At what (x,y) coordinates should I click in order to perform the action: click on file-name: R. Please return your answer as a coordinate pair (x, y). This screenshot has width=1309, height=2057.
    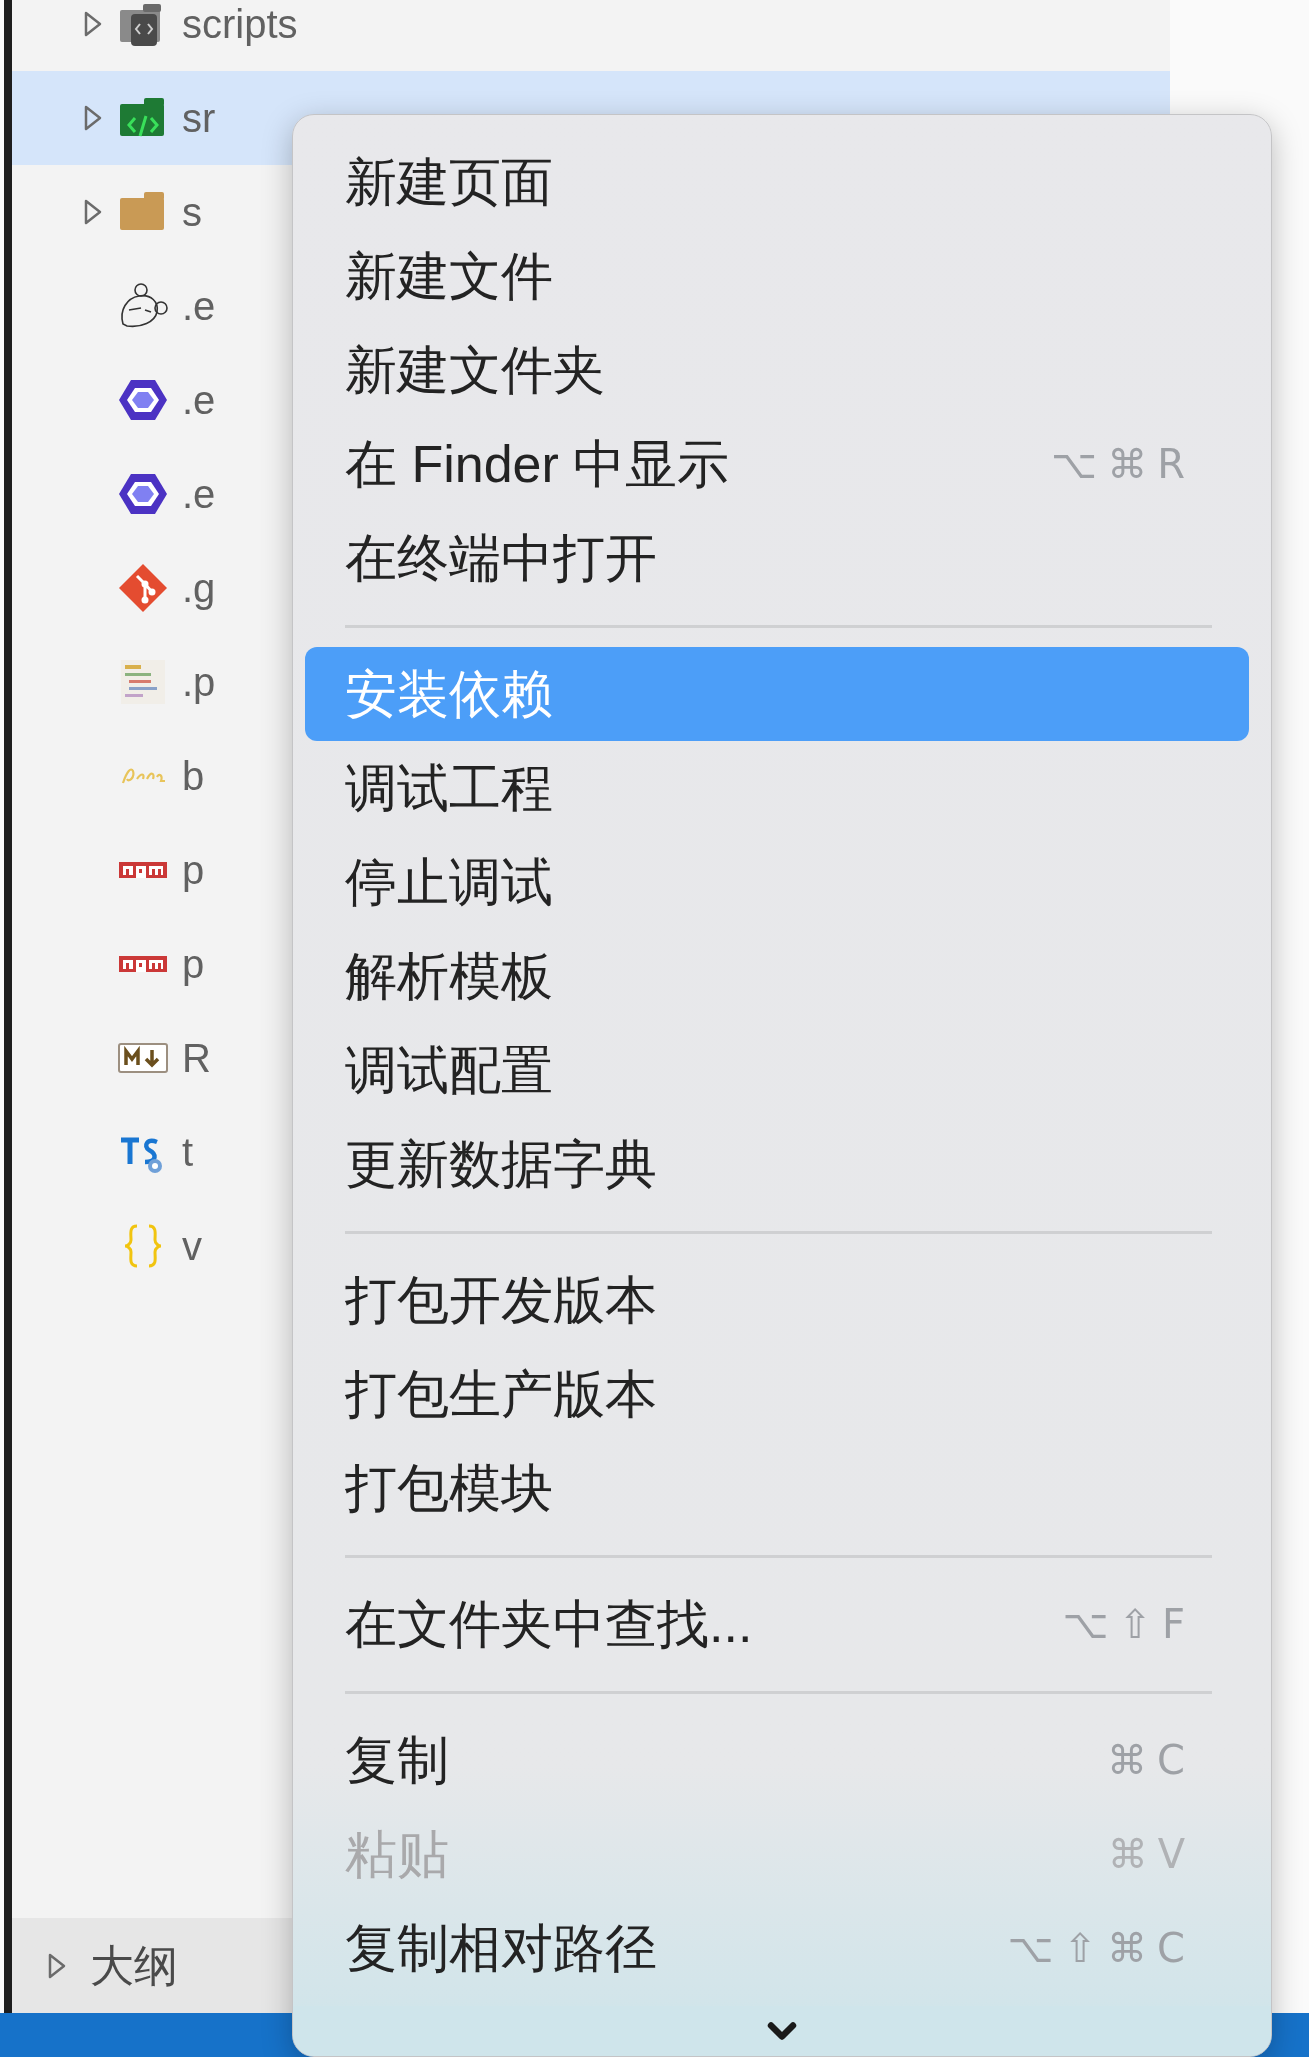
    Looking at the image, I should click on (196, 1058).